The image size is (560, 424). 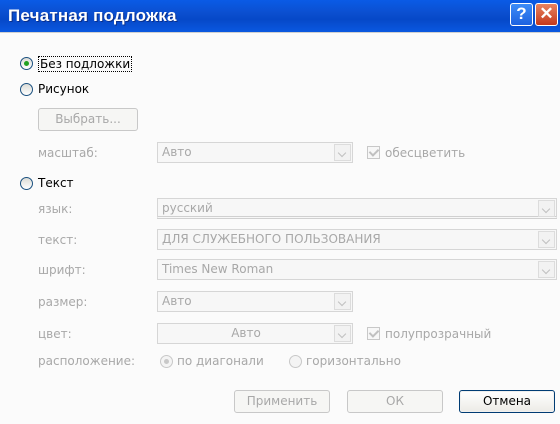 I want to click on radio-horizontal, so click(x=295, y=361).